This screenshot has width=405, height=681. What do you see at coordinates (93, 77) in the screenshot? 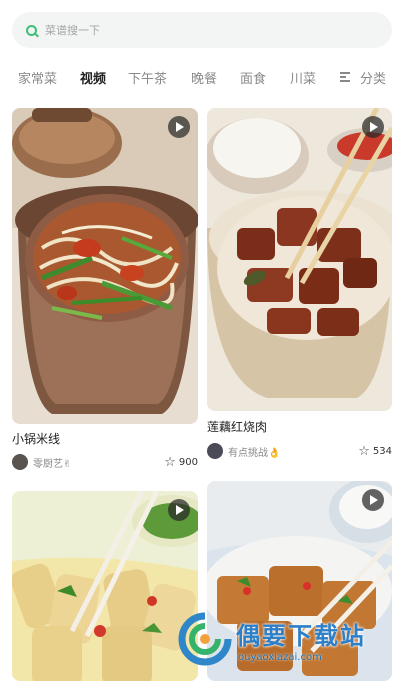
I see `tab-video: 视频` at bounding box center [93, 77].